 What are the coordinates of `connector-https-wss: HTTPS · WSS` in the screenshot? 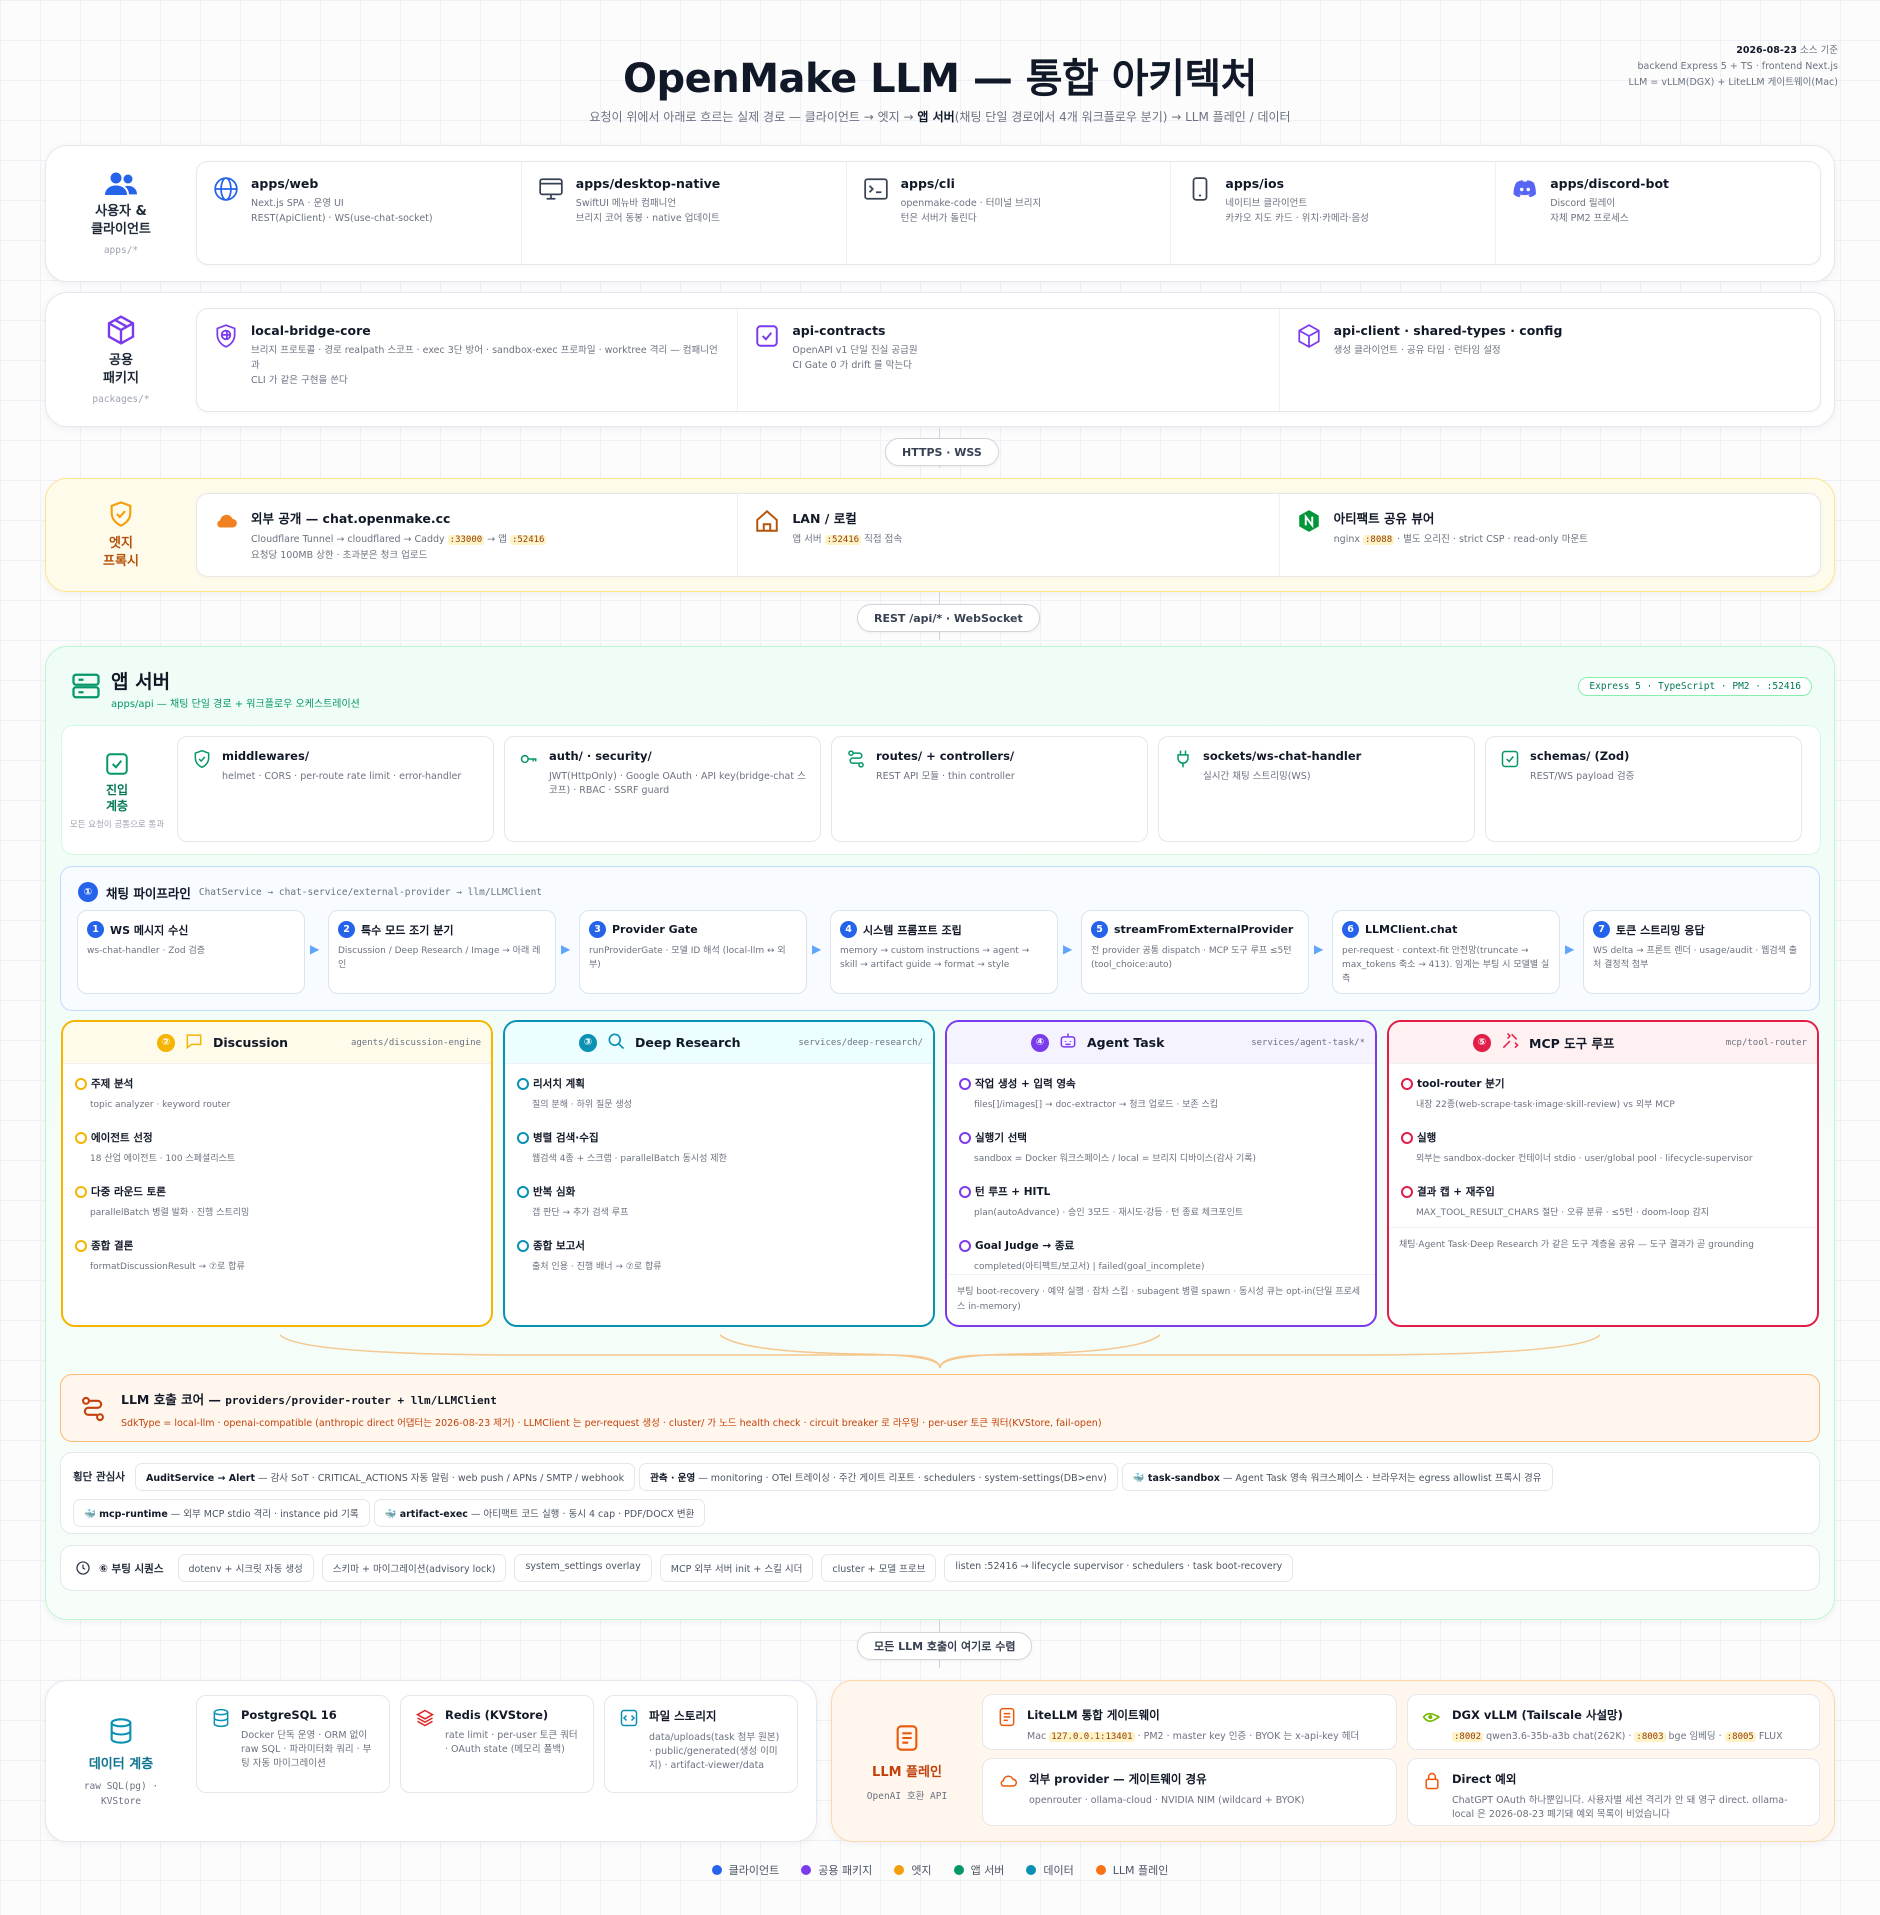 It's located at (942, 452).